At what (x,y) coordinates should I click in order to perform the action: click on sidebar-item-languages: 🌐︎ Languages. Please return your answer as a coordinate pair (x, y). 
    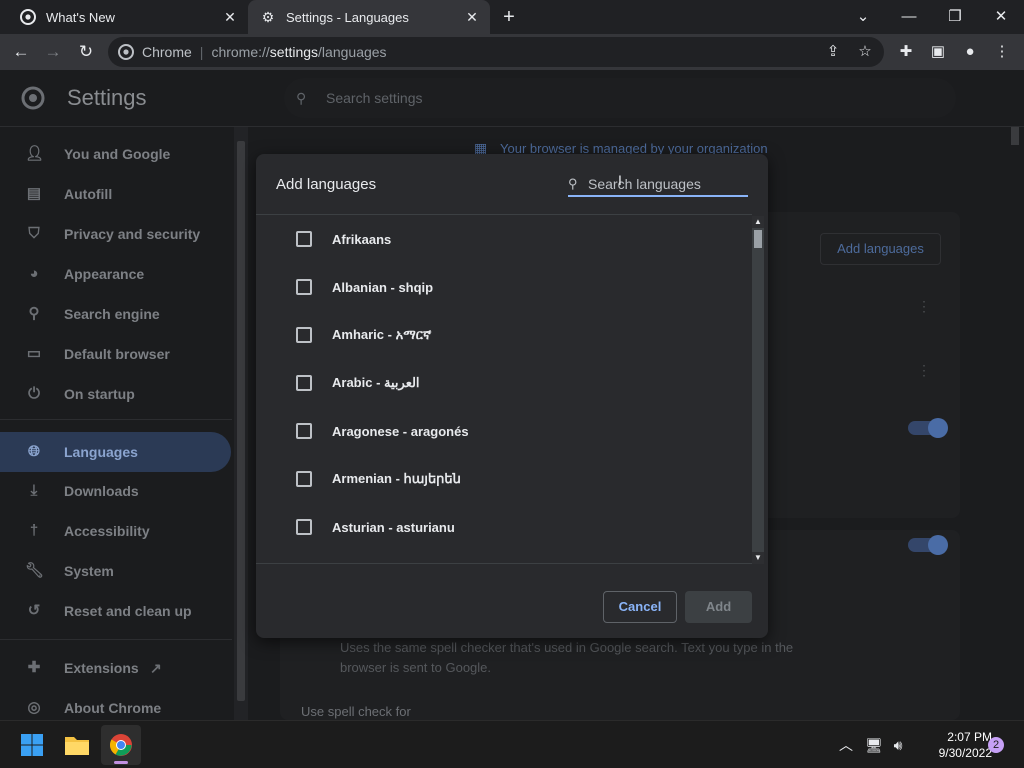
    Looking at the image, I should click on (115, 452).